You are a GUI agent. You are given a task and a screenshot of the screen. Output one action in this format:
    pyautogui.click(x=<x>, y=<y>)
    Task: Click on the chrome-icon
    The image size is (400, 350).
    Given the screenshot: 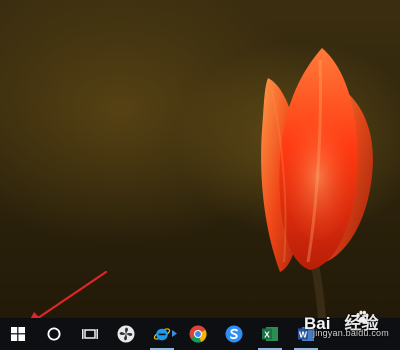 What is the action you would take?
    pyautogui.click(x=198, y=334)
    